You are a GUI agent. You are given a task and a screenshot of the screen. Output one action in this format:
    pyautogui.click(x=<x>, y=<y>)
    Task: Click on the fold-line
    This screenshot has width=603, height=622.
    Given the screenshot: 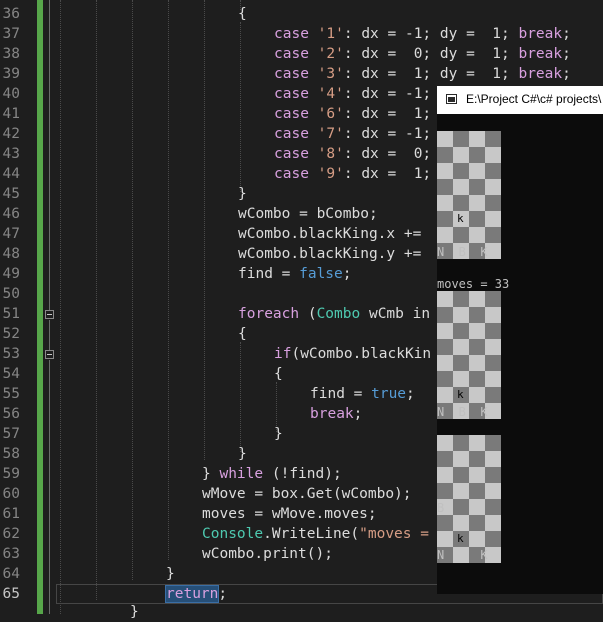 What is the action you would take?
    pyautogui.click(x=49, y=487)
    